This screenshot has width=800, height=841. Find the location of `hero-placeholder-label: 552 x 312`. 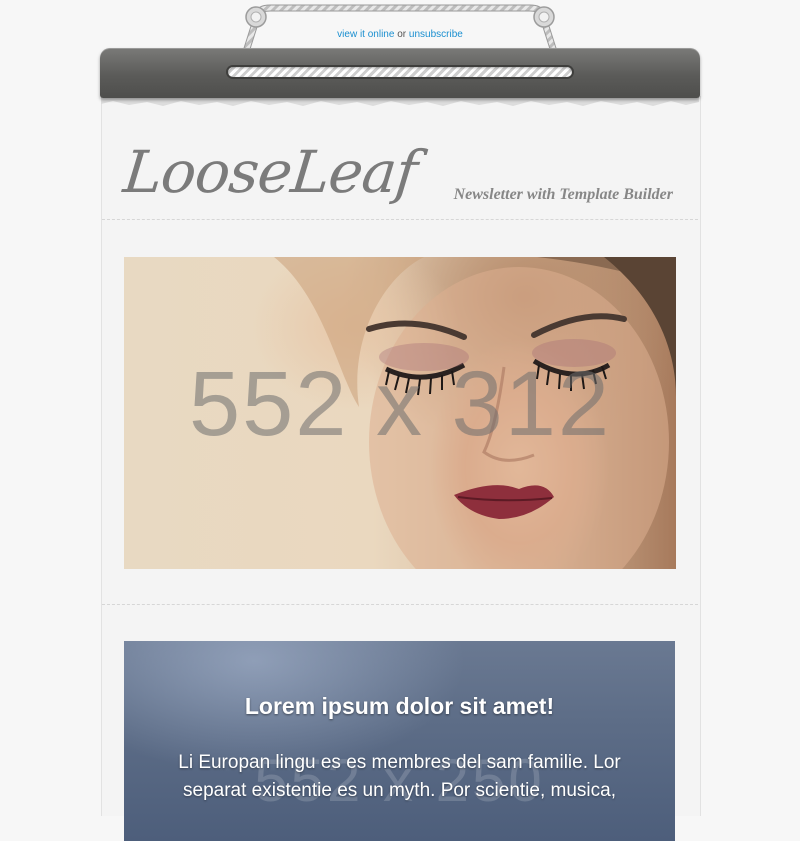

hero-placeholder-label: 552 x 312 is located at coordinates (400, 404).